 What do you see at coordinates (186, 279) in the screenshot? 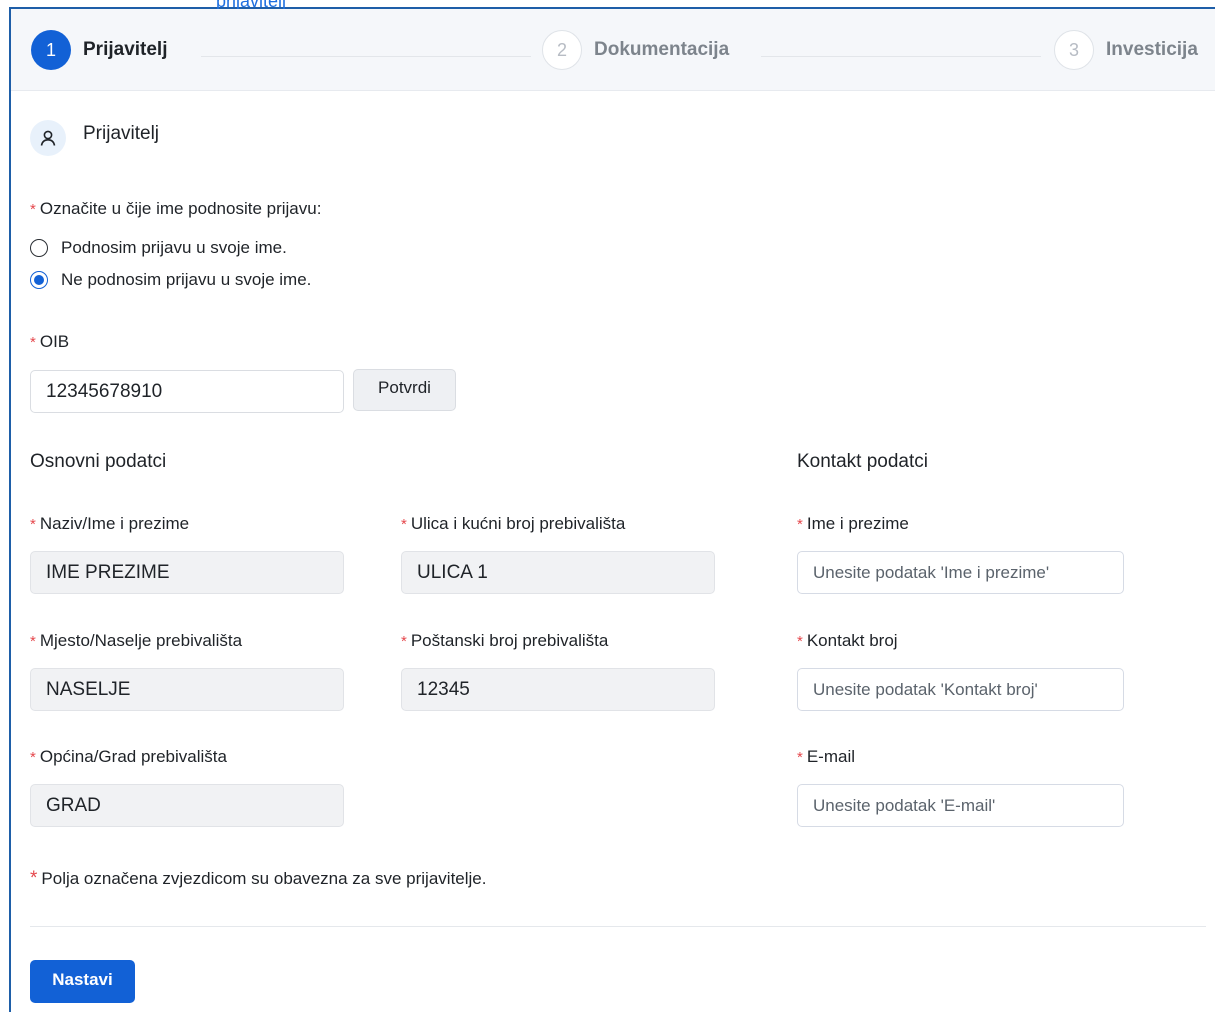
I see `radio-option-label: Ne podnosim prijavu u svoje ime.` at bounding box center [186, 279].